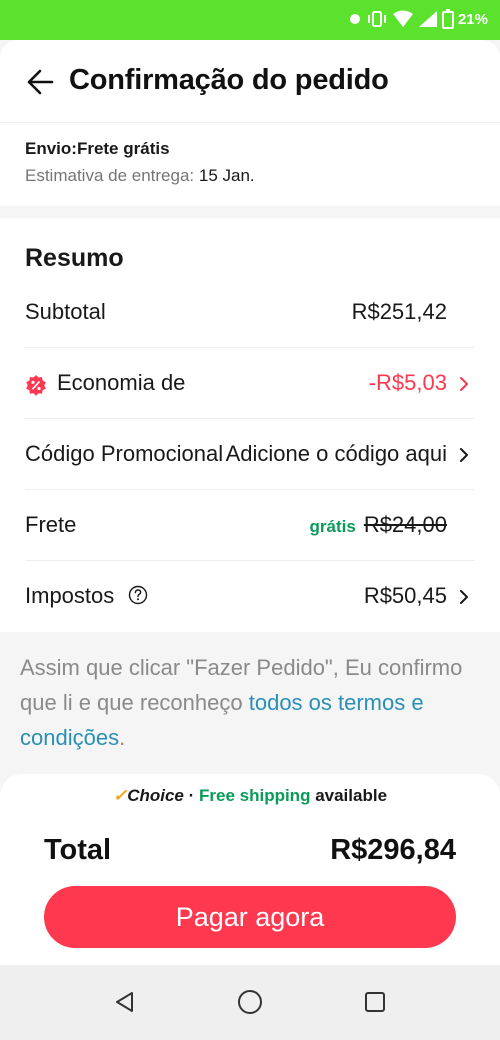  Describe the element at coordinates (122, 737) in the screenshot. I see `terms-end: .` at that location.